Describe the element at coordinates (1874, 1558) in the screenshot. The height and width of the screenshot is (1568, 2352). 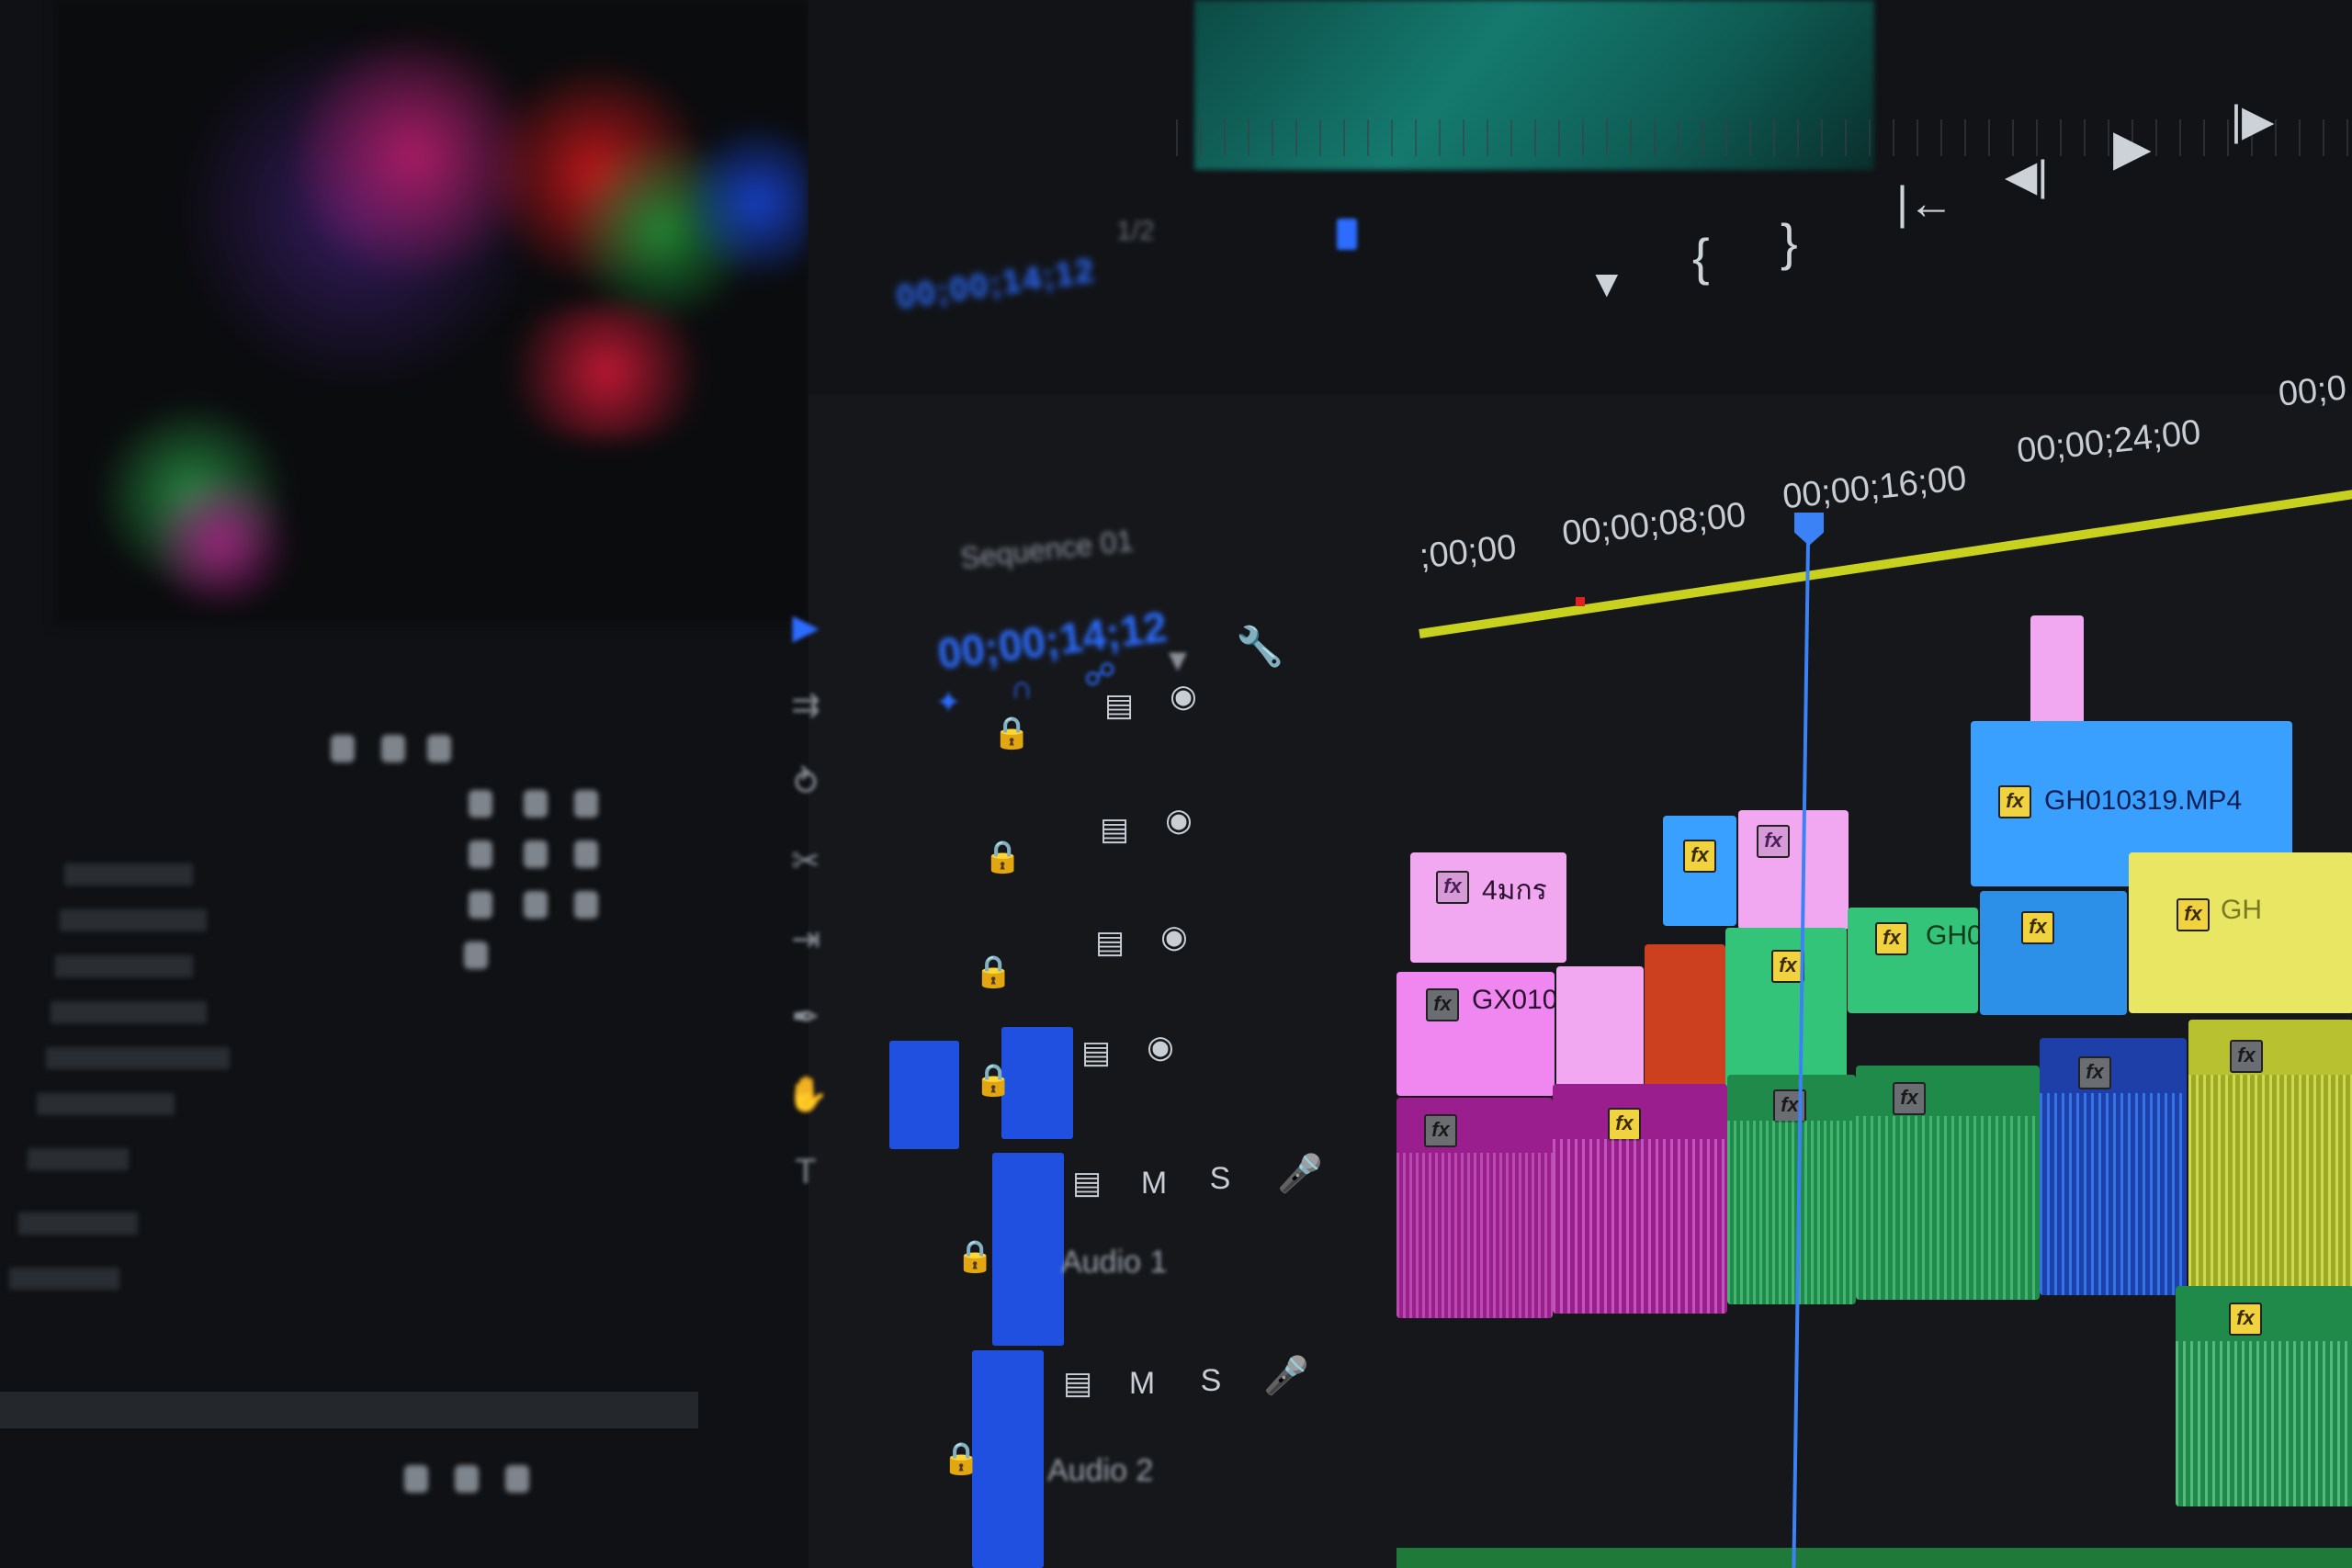
I see `audio-clip` at that location.